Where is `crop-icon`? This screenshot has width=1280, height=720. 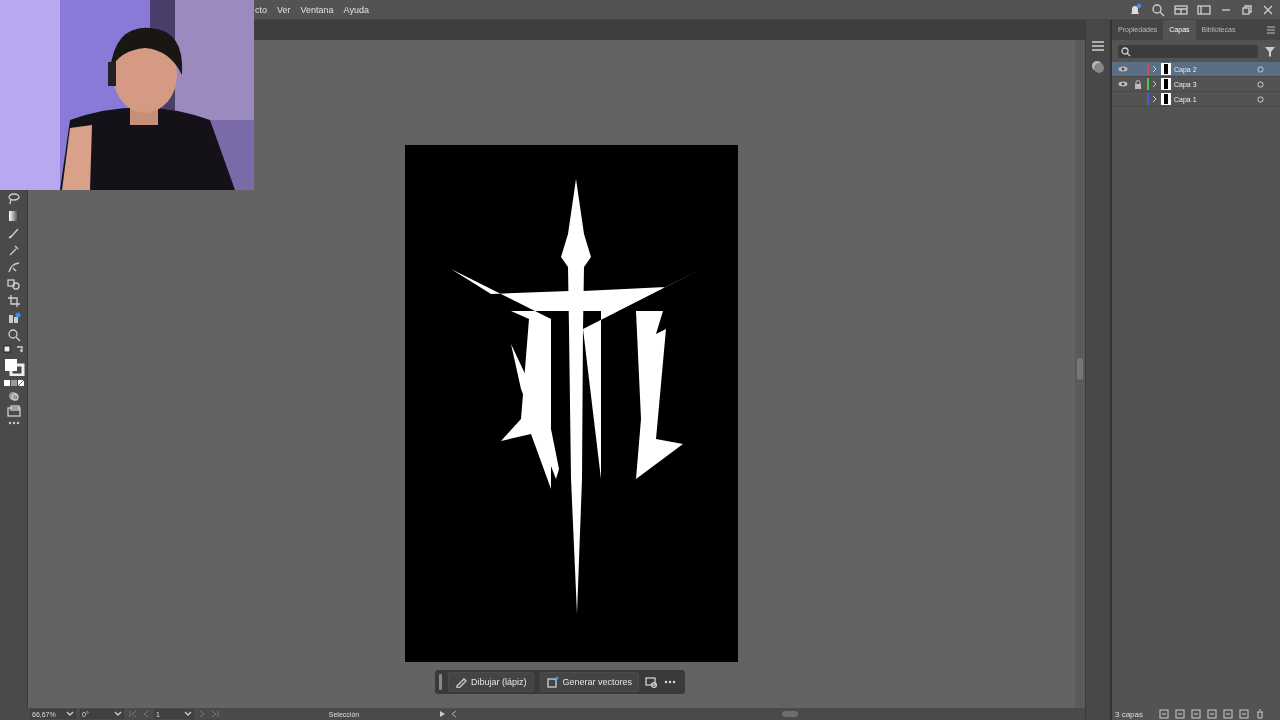 crop-icon is located at coordinates (13, 301).